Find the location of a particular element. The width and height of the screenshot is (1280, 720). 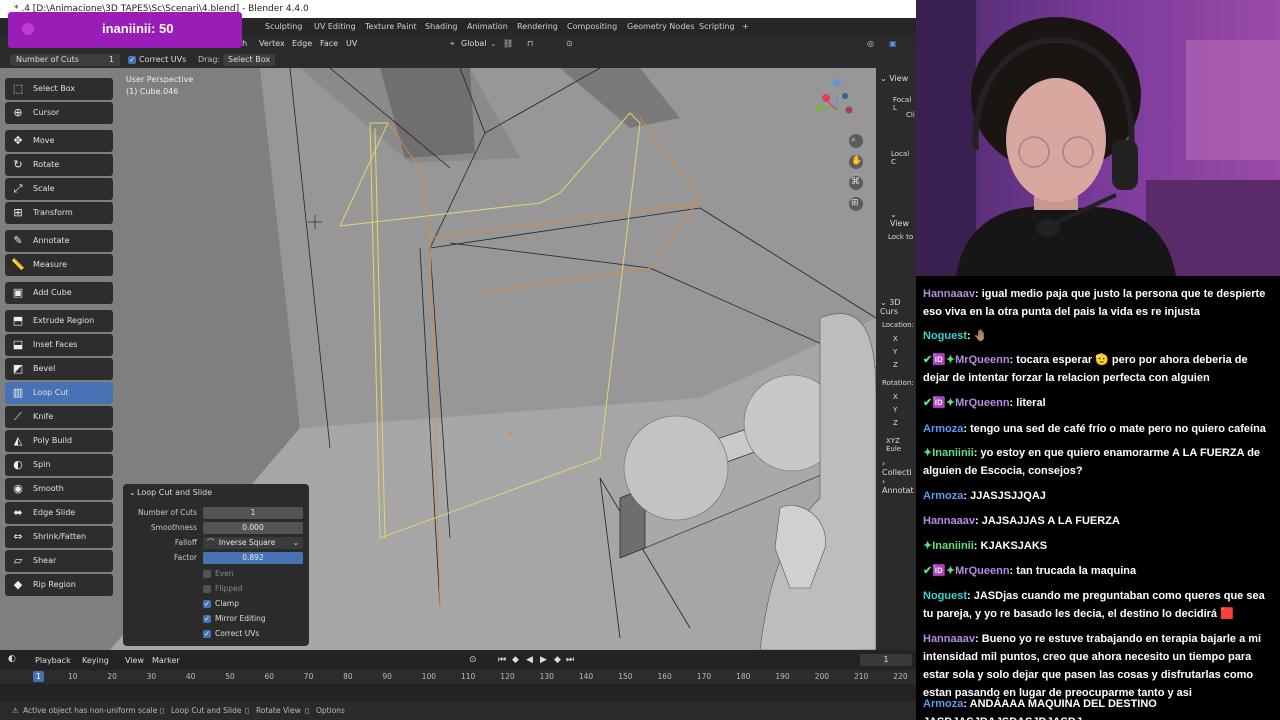

tool-select-box: ⬚ Select Box is located at coordinates (59, 89).